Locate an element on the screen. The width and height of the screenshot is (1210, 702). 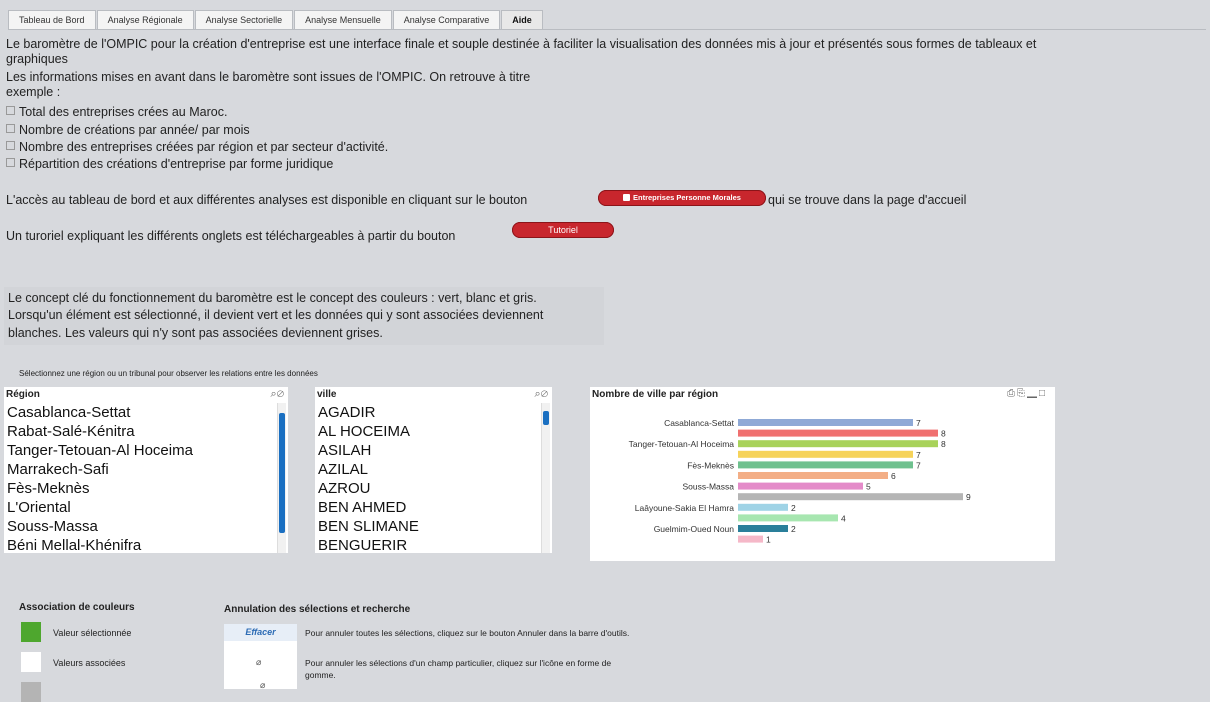
tab-analyse-regionale: Analyse Régionale is located at coordinates (145, 20).